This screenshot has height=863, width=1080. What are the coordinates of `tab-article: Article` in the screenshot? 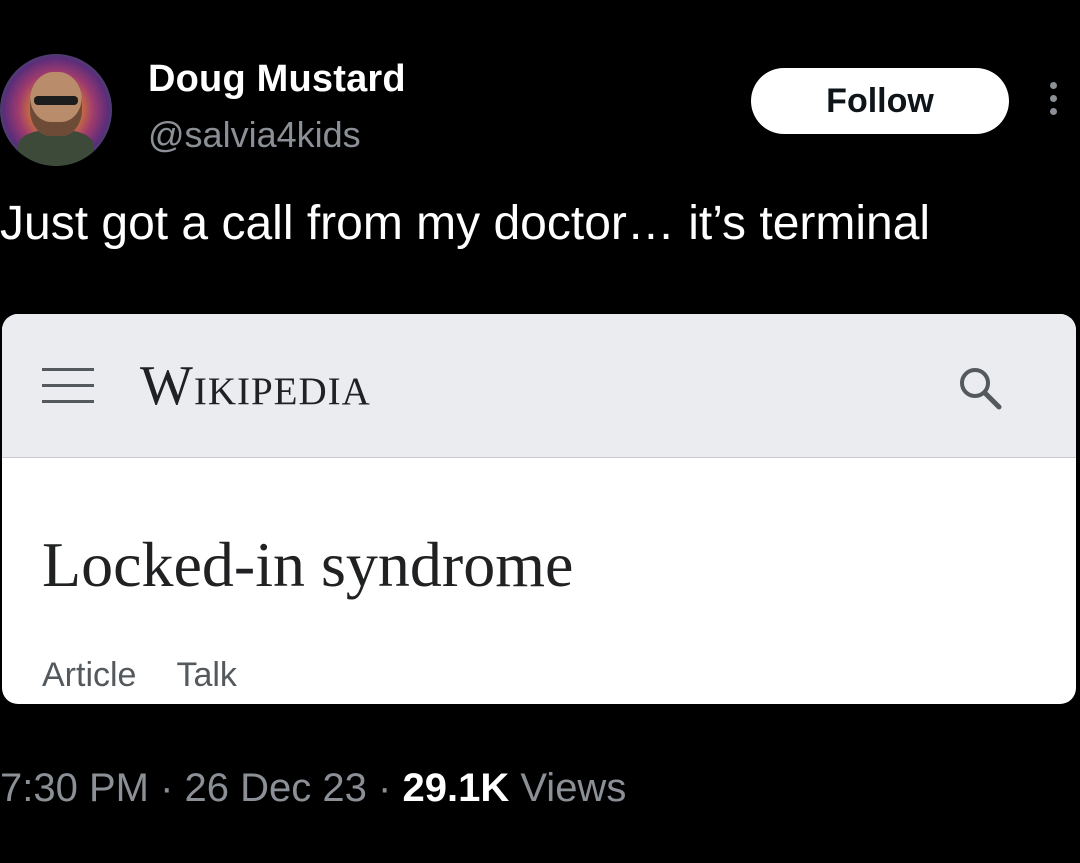 It's located at (89, 675).